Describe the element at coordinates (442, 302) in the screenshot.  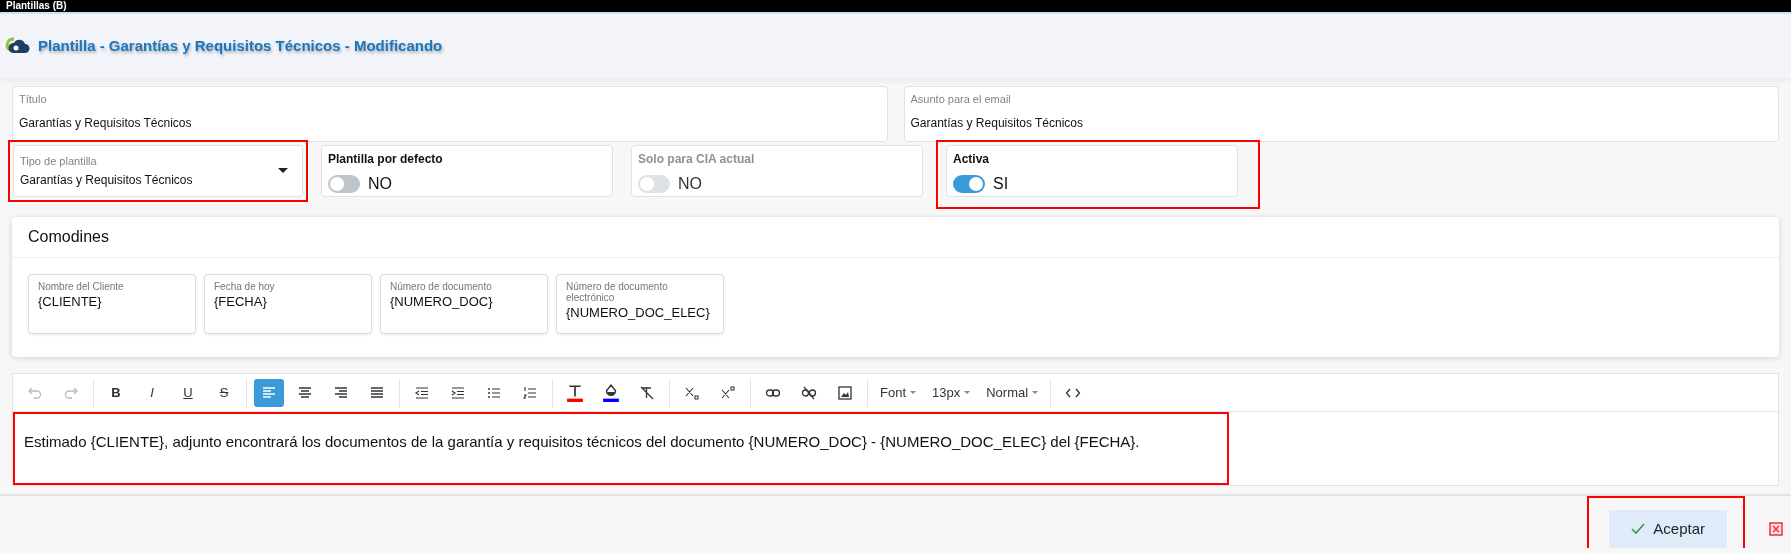
I see `chip-value: {NUMERO_DOC}` at that location.